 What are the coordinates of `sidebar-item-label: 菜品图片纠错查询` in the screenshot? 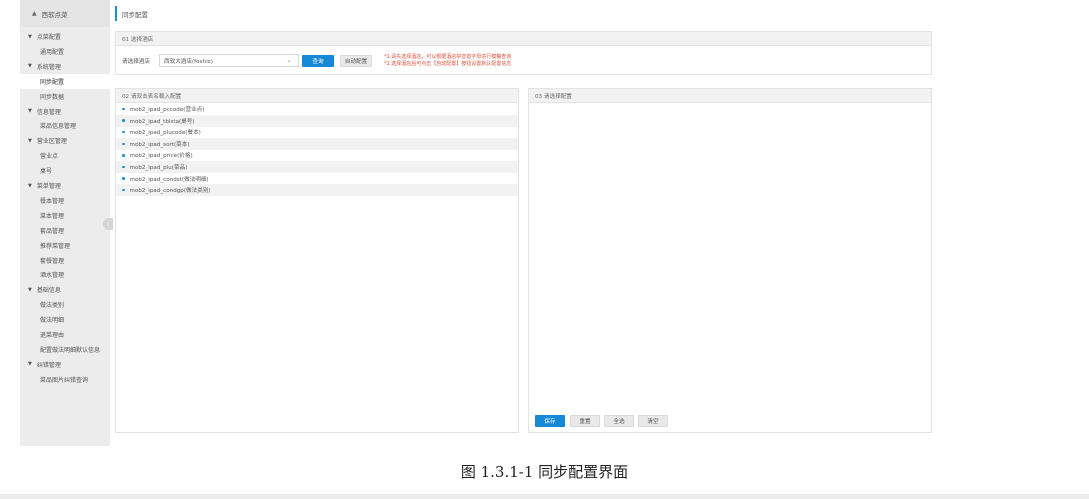 It's located at (64, 380).